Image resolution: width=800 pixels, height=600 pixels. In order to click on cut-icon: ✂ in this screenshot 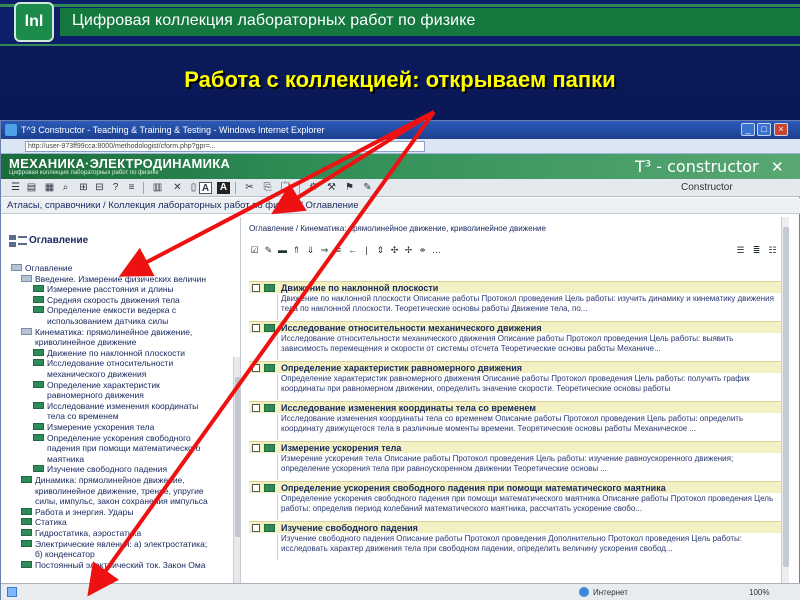, I will do `click(249, 188)`.